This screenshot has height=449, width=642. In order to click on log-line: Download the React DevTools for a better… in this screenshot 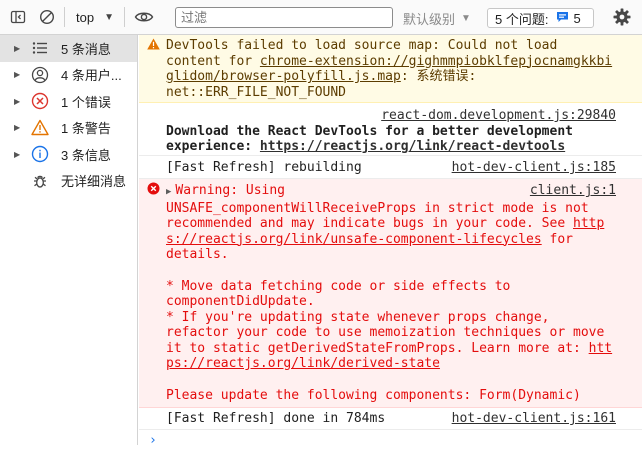, I will do `click(369, 131)`.